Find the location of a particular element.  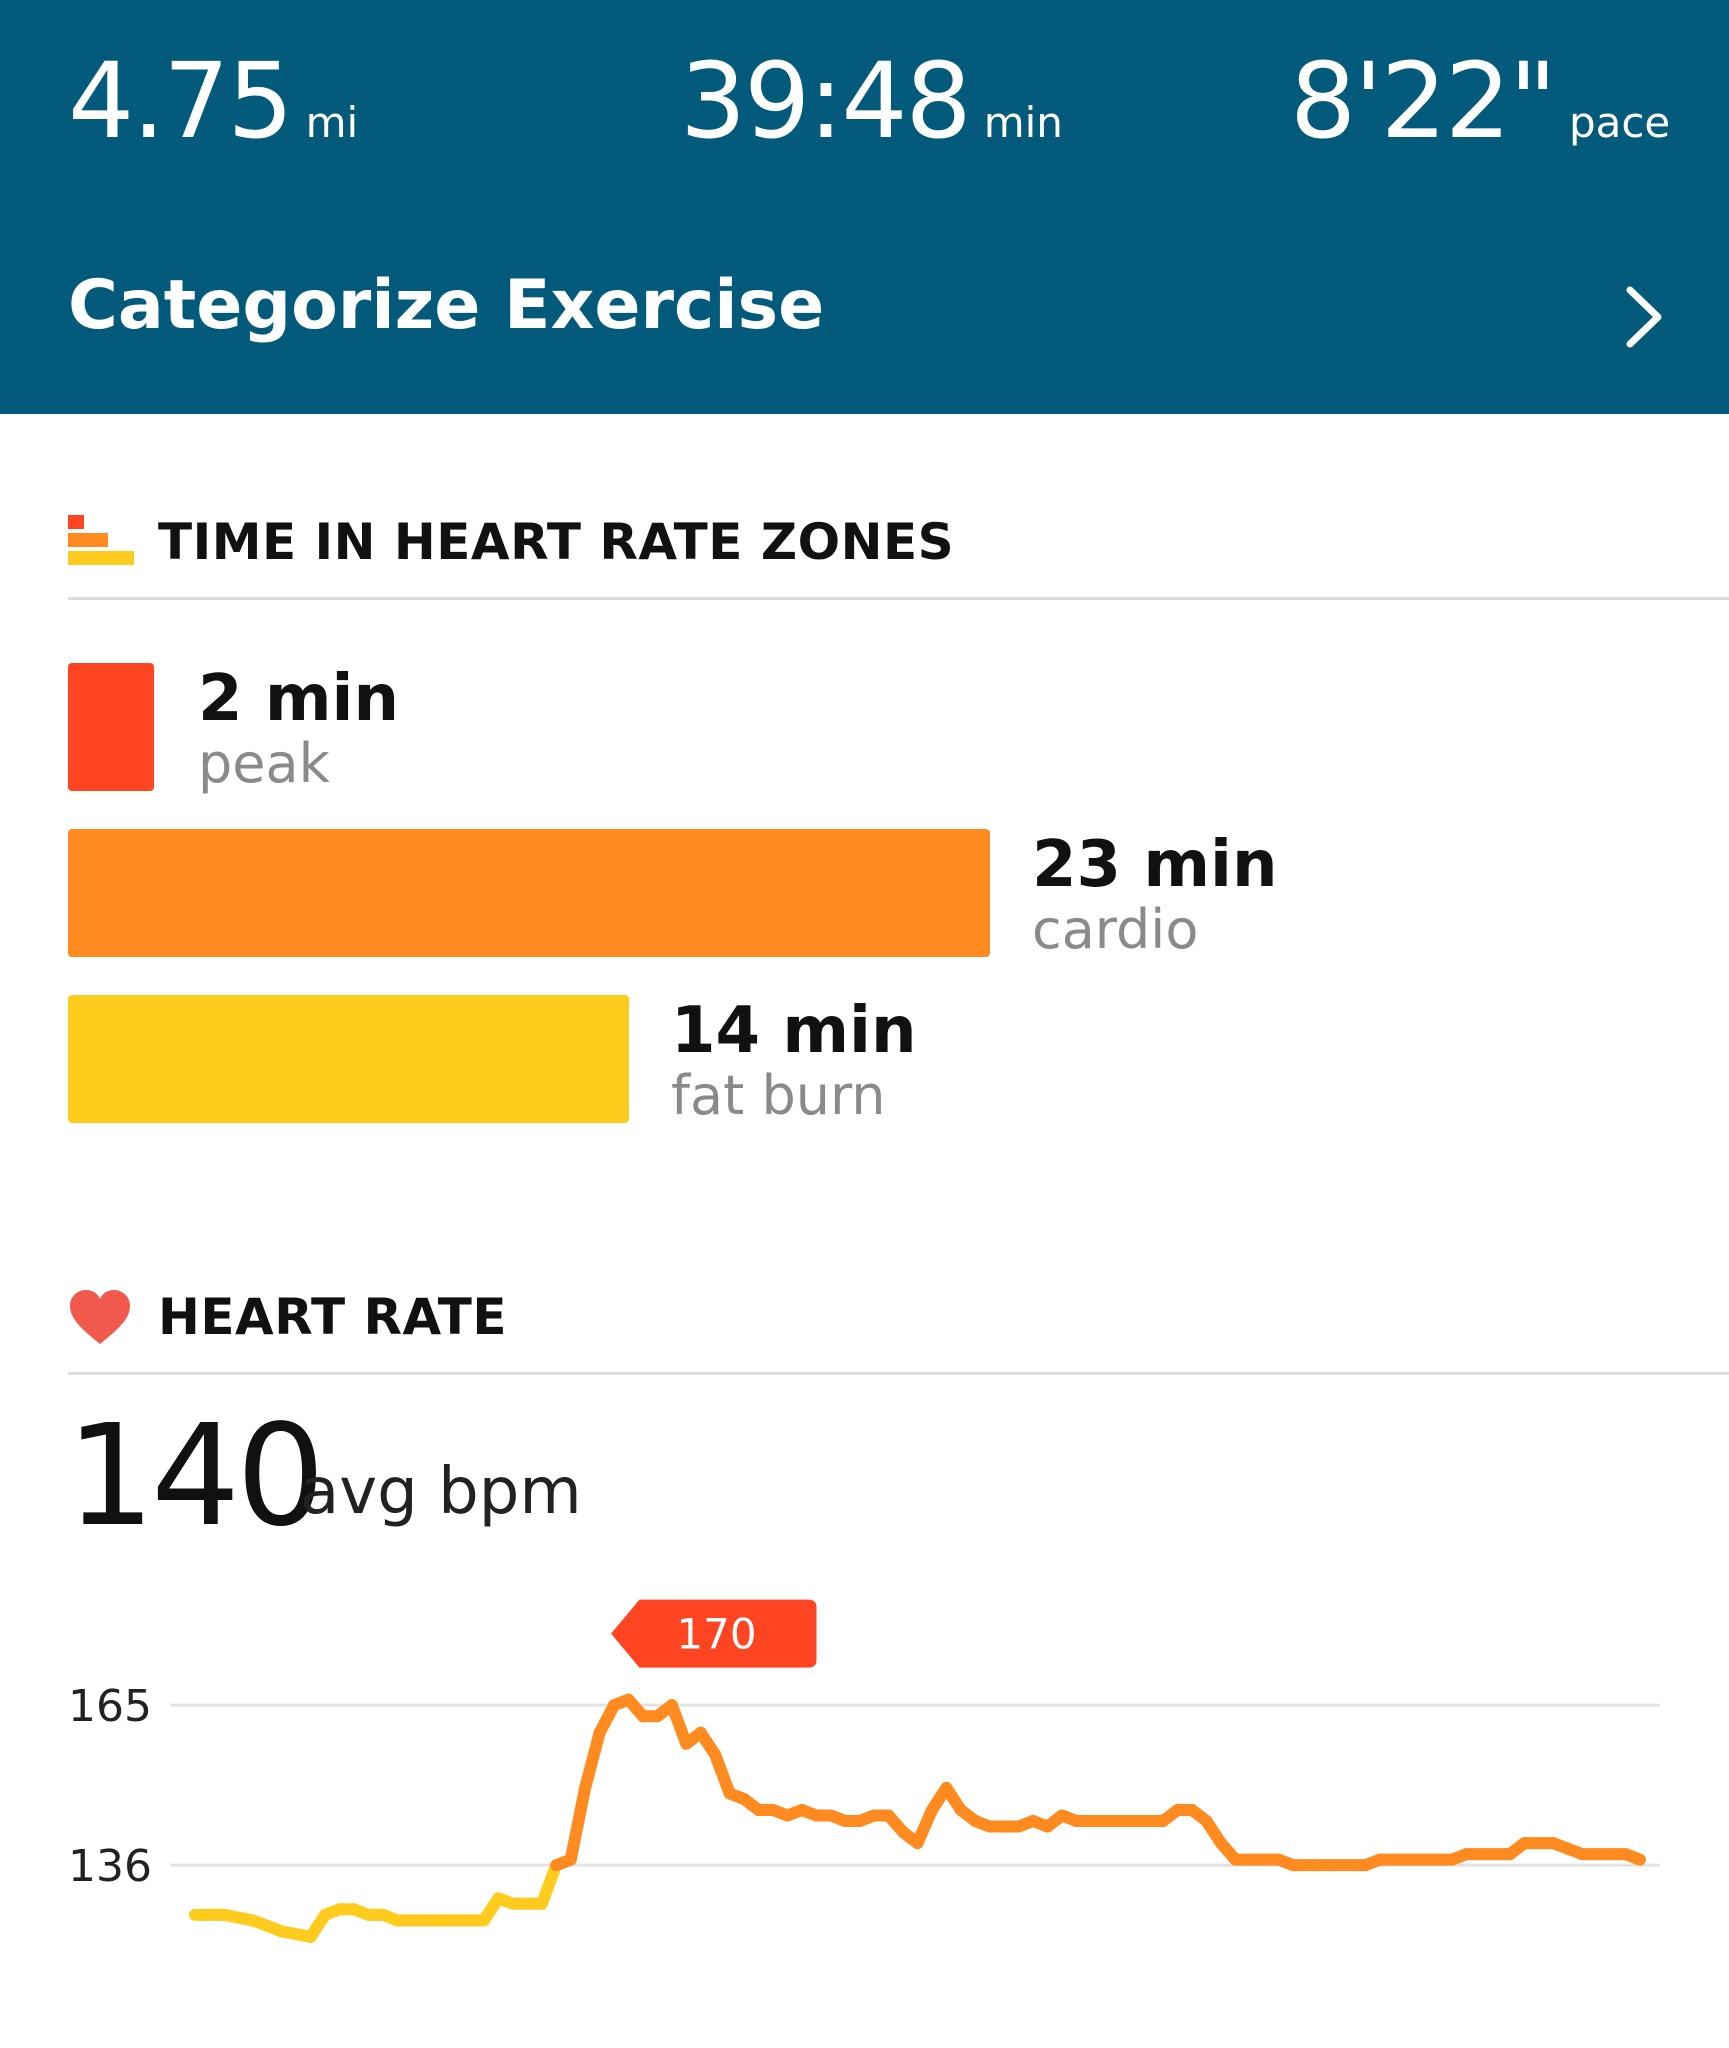

duration-value: 39:48 is located at coordinates (826, 101).